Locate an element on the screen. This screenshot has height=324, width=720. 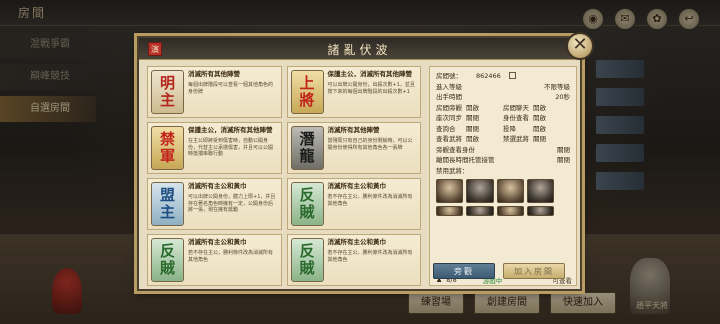
role-tile-text: 盟主 is located at coordinates (167, 203).